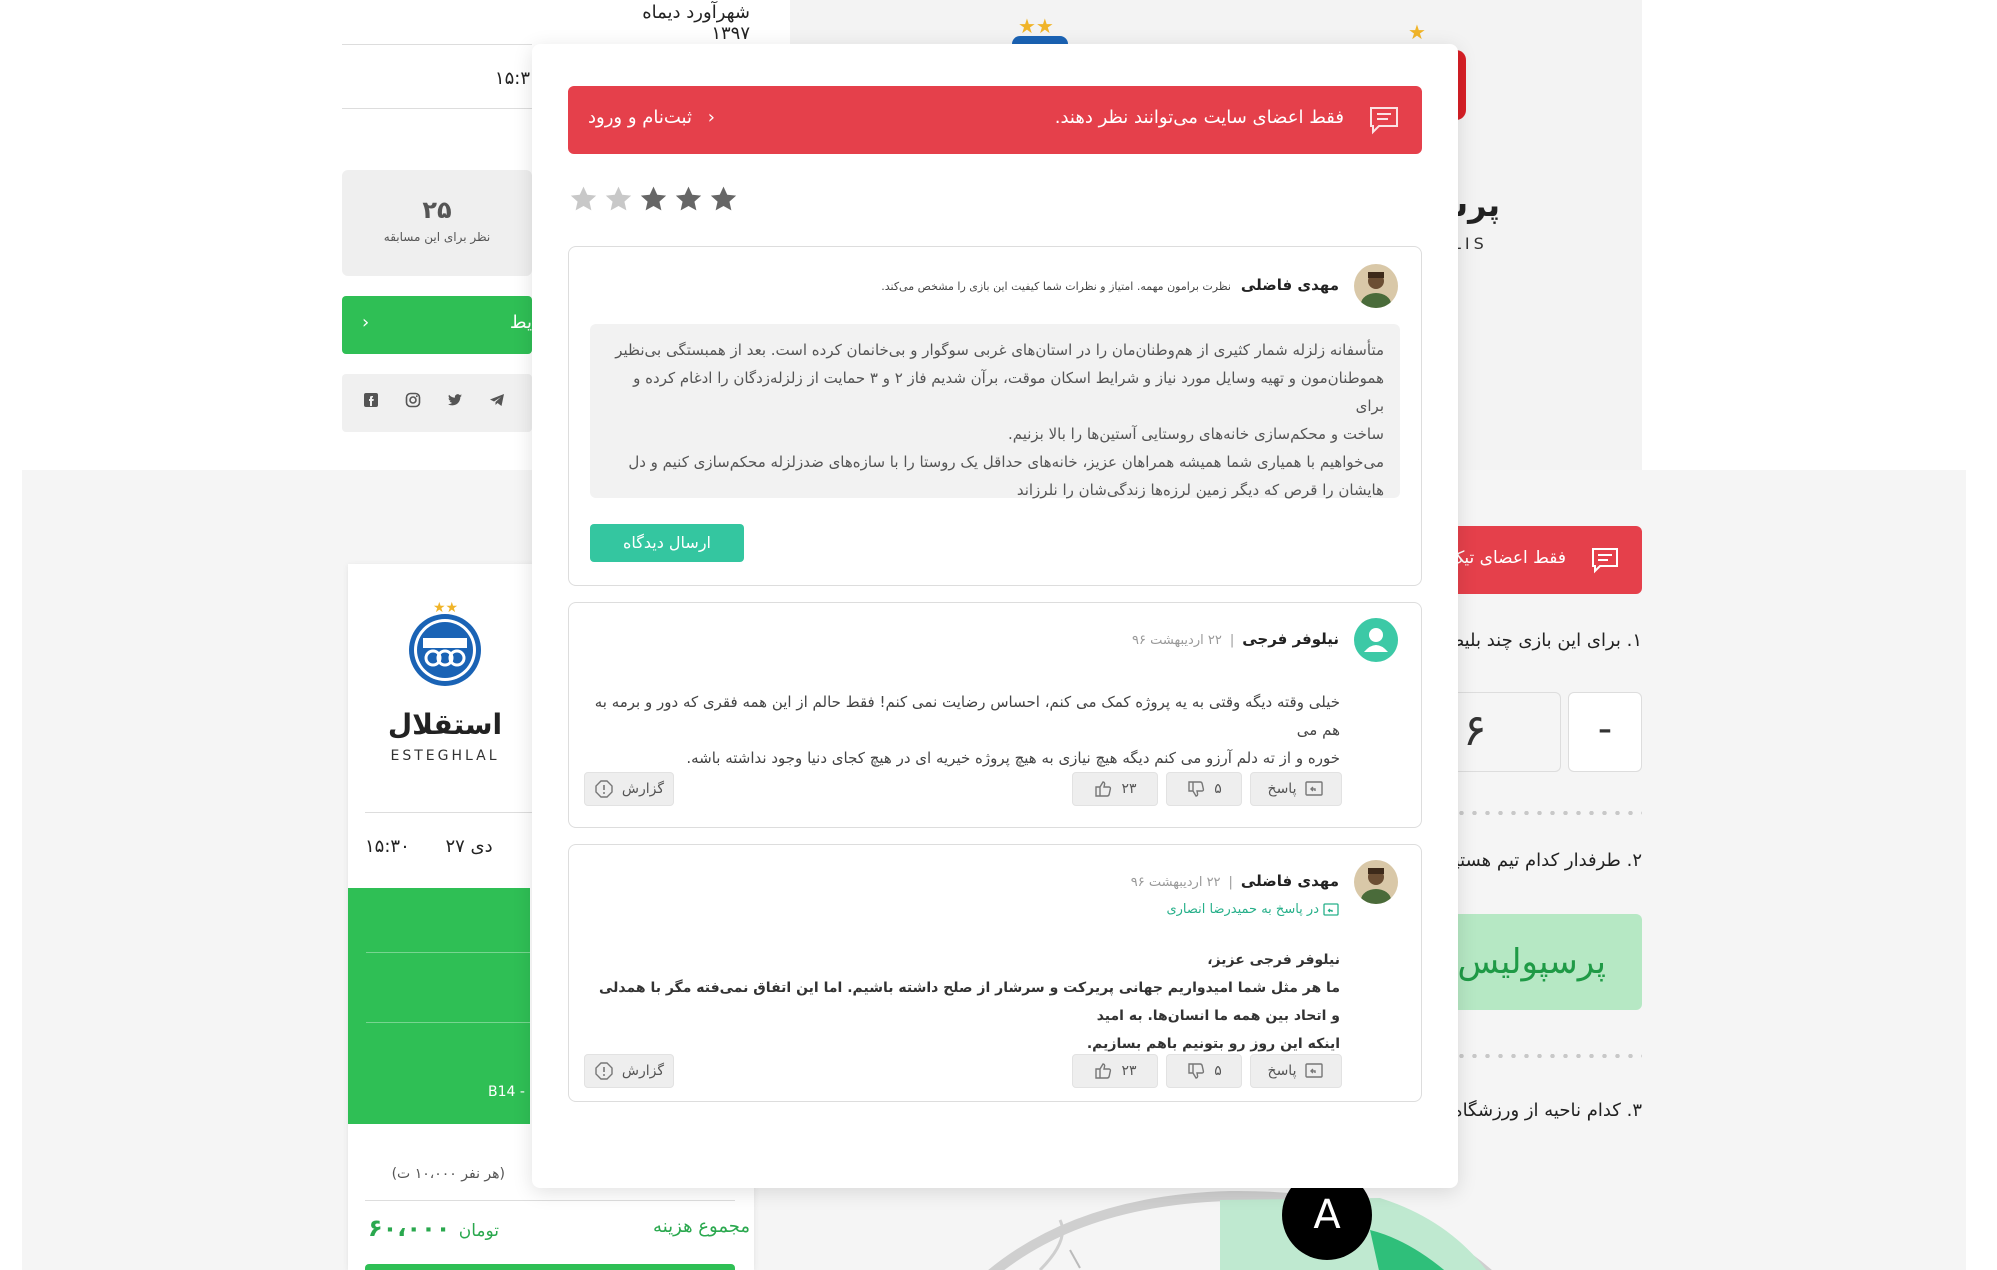 This screenshot has height=1270, width=1997. I want to click on match-day-value: ۲۷ دی, so click(469, 846).